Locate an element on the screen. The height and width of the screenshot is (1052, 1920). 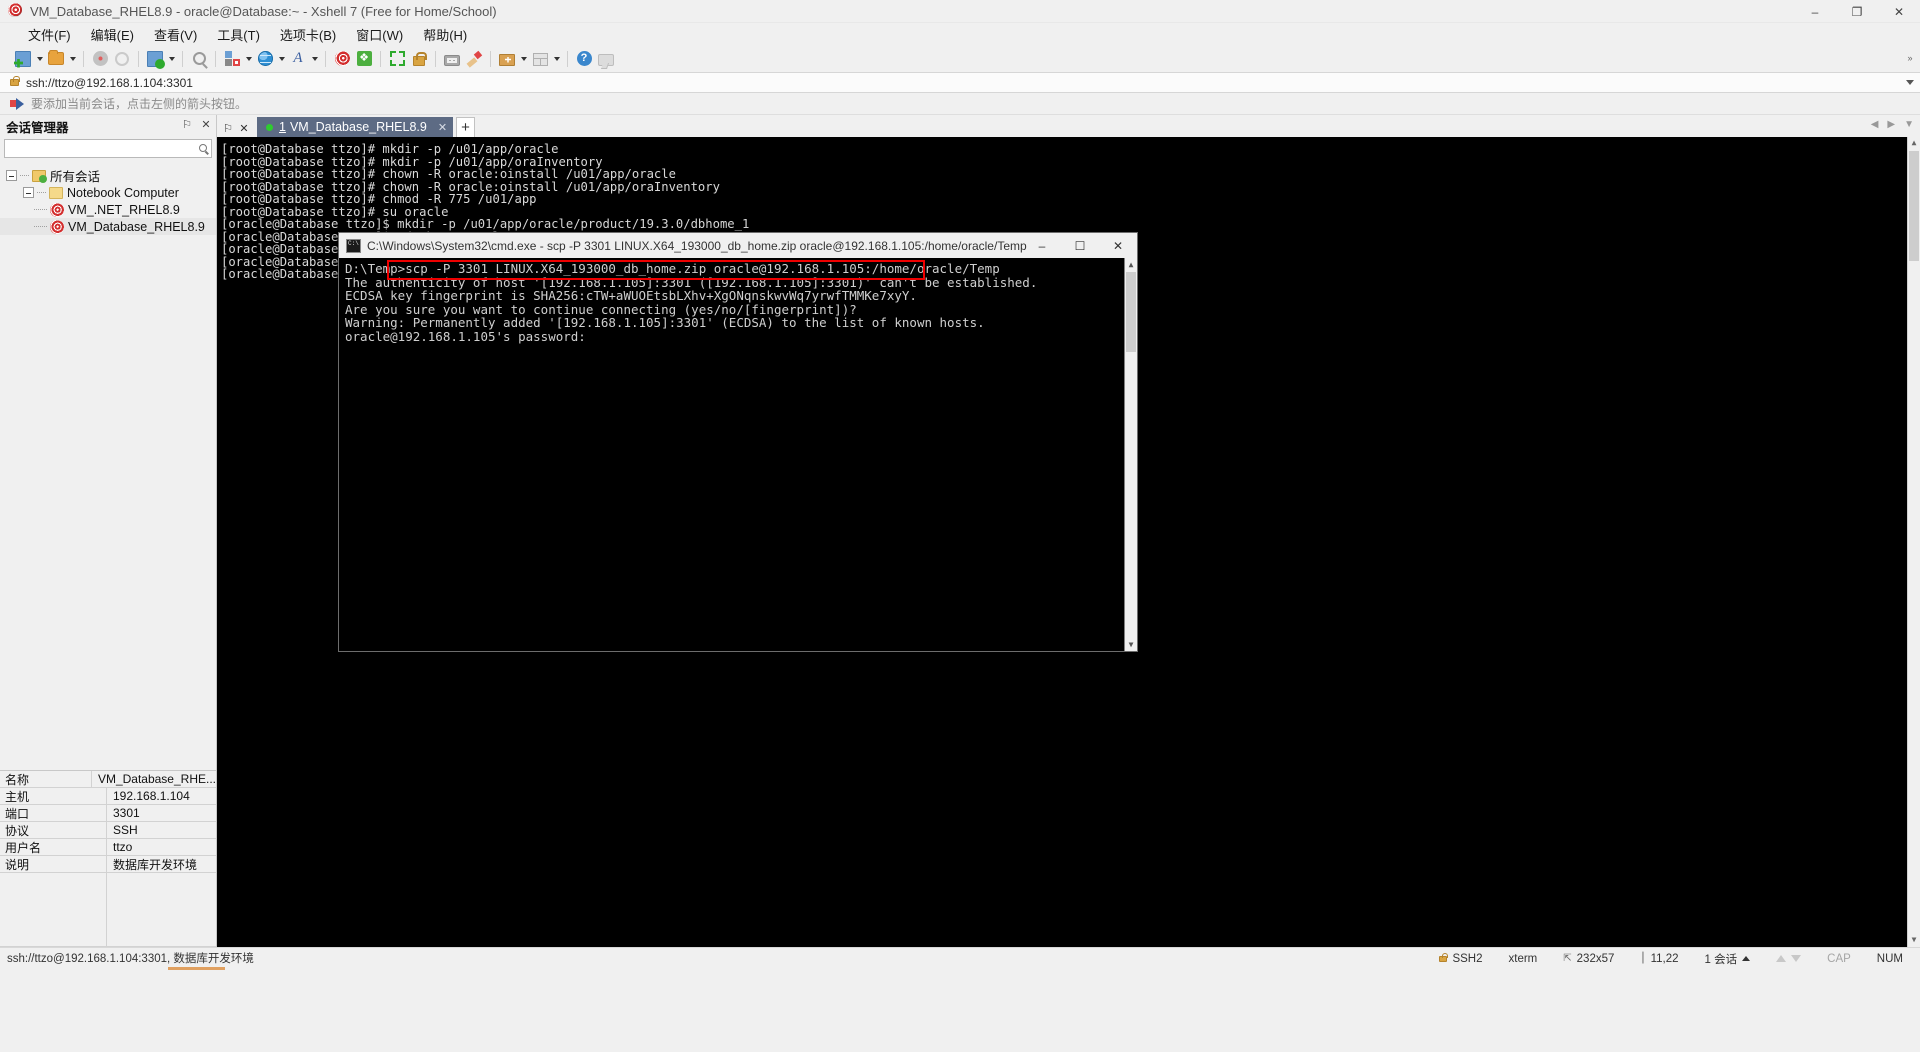
open-folder-icon is located at coordinates (56, 57).